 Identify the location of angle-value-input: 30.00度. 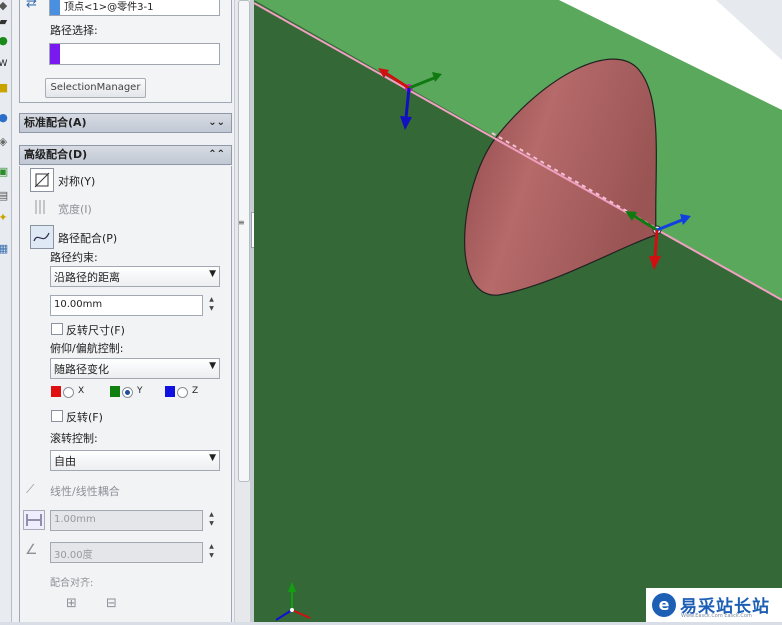
(126, 552).